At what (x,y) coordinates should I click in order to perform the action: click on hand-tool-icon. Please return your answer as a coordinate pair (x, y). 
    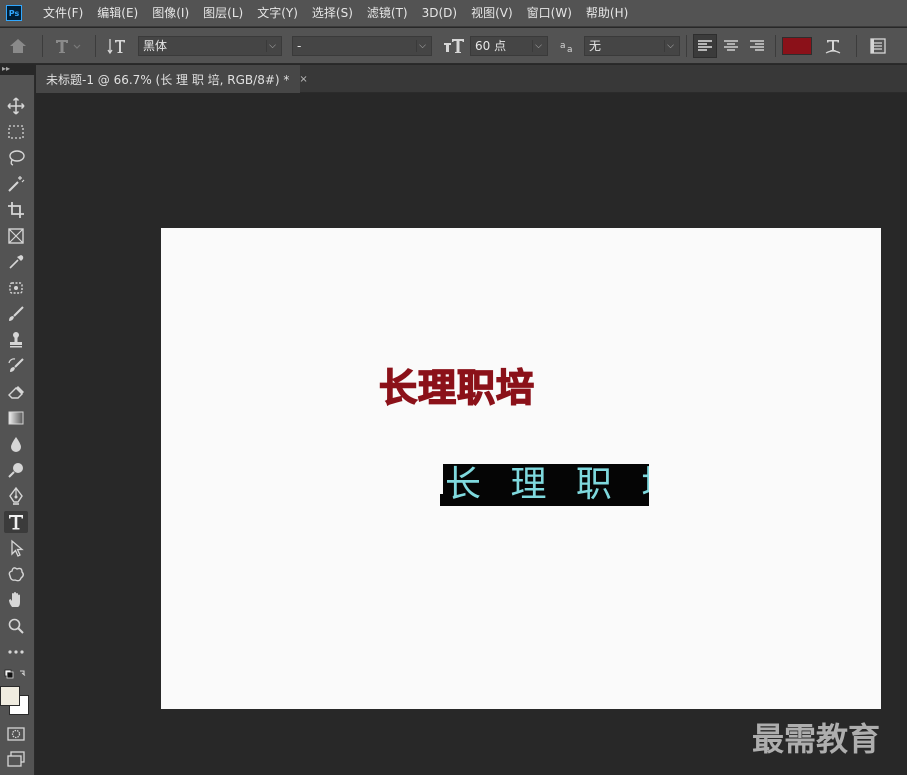
    Looking at the image, I should click on (16, 600).